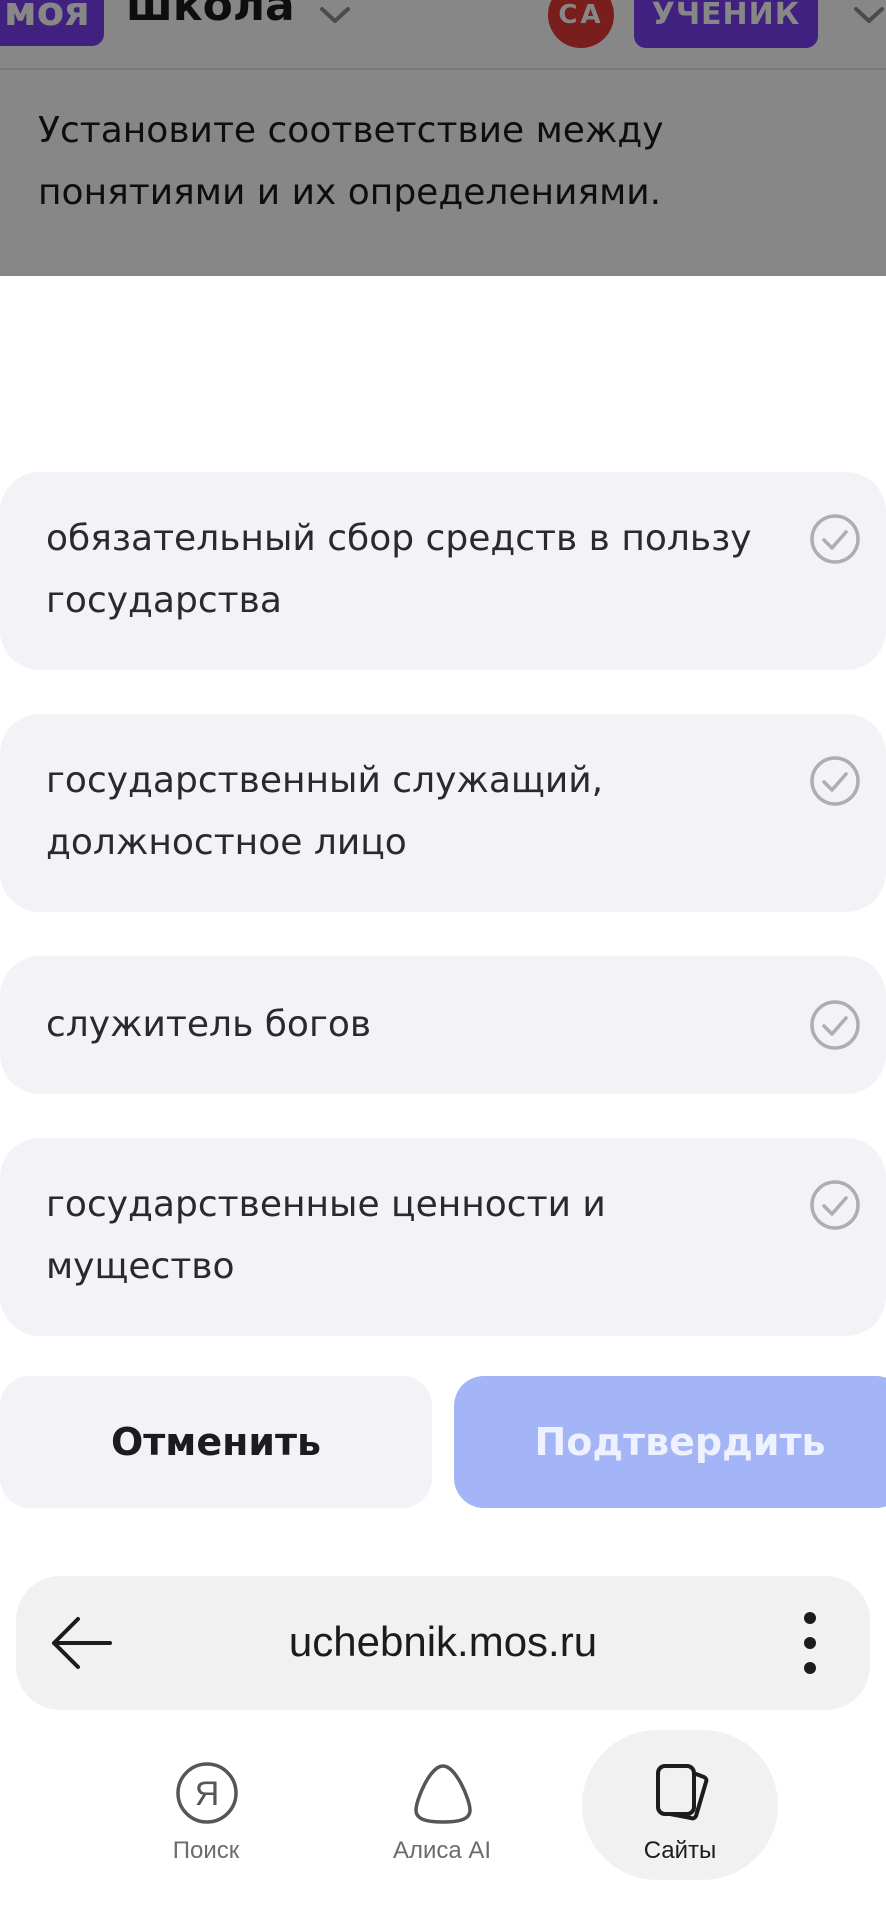 The image size is (886, 1920). Describe the element at coordinates (326, 1235) in the screenshot. I see `option-label: государственные ценности и мущество` at that location.